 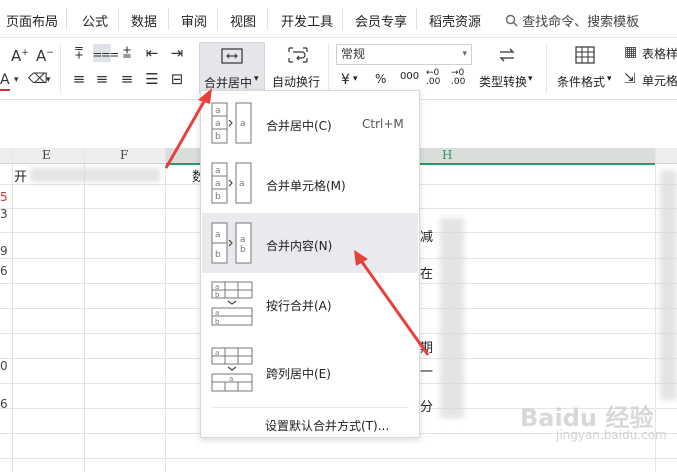 What do you see at coordinates (630, 79) in the screenshot?
I see `cell-icon: ⇲` at bounding box center [630, 79].